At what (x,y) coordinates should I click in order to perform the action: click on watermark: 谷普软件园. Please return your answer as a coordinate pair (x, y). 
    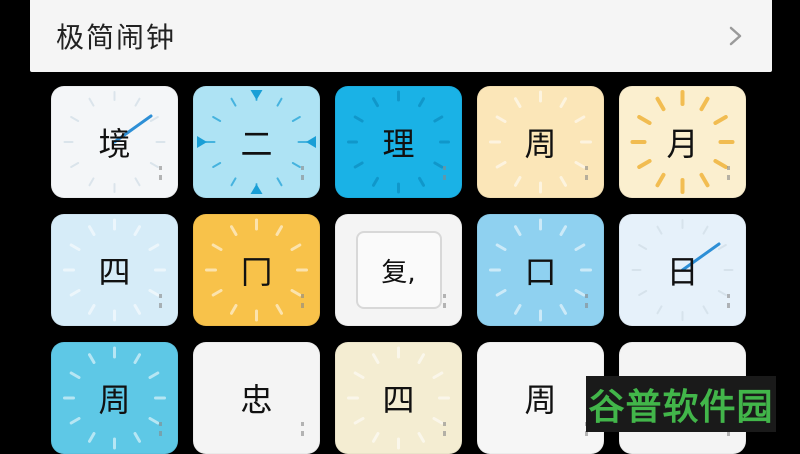
    Looking at the image, I should click on (681, 404).